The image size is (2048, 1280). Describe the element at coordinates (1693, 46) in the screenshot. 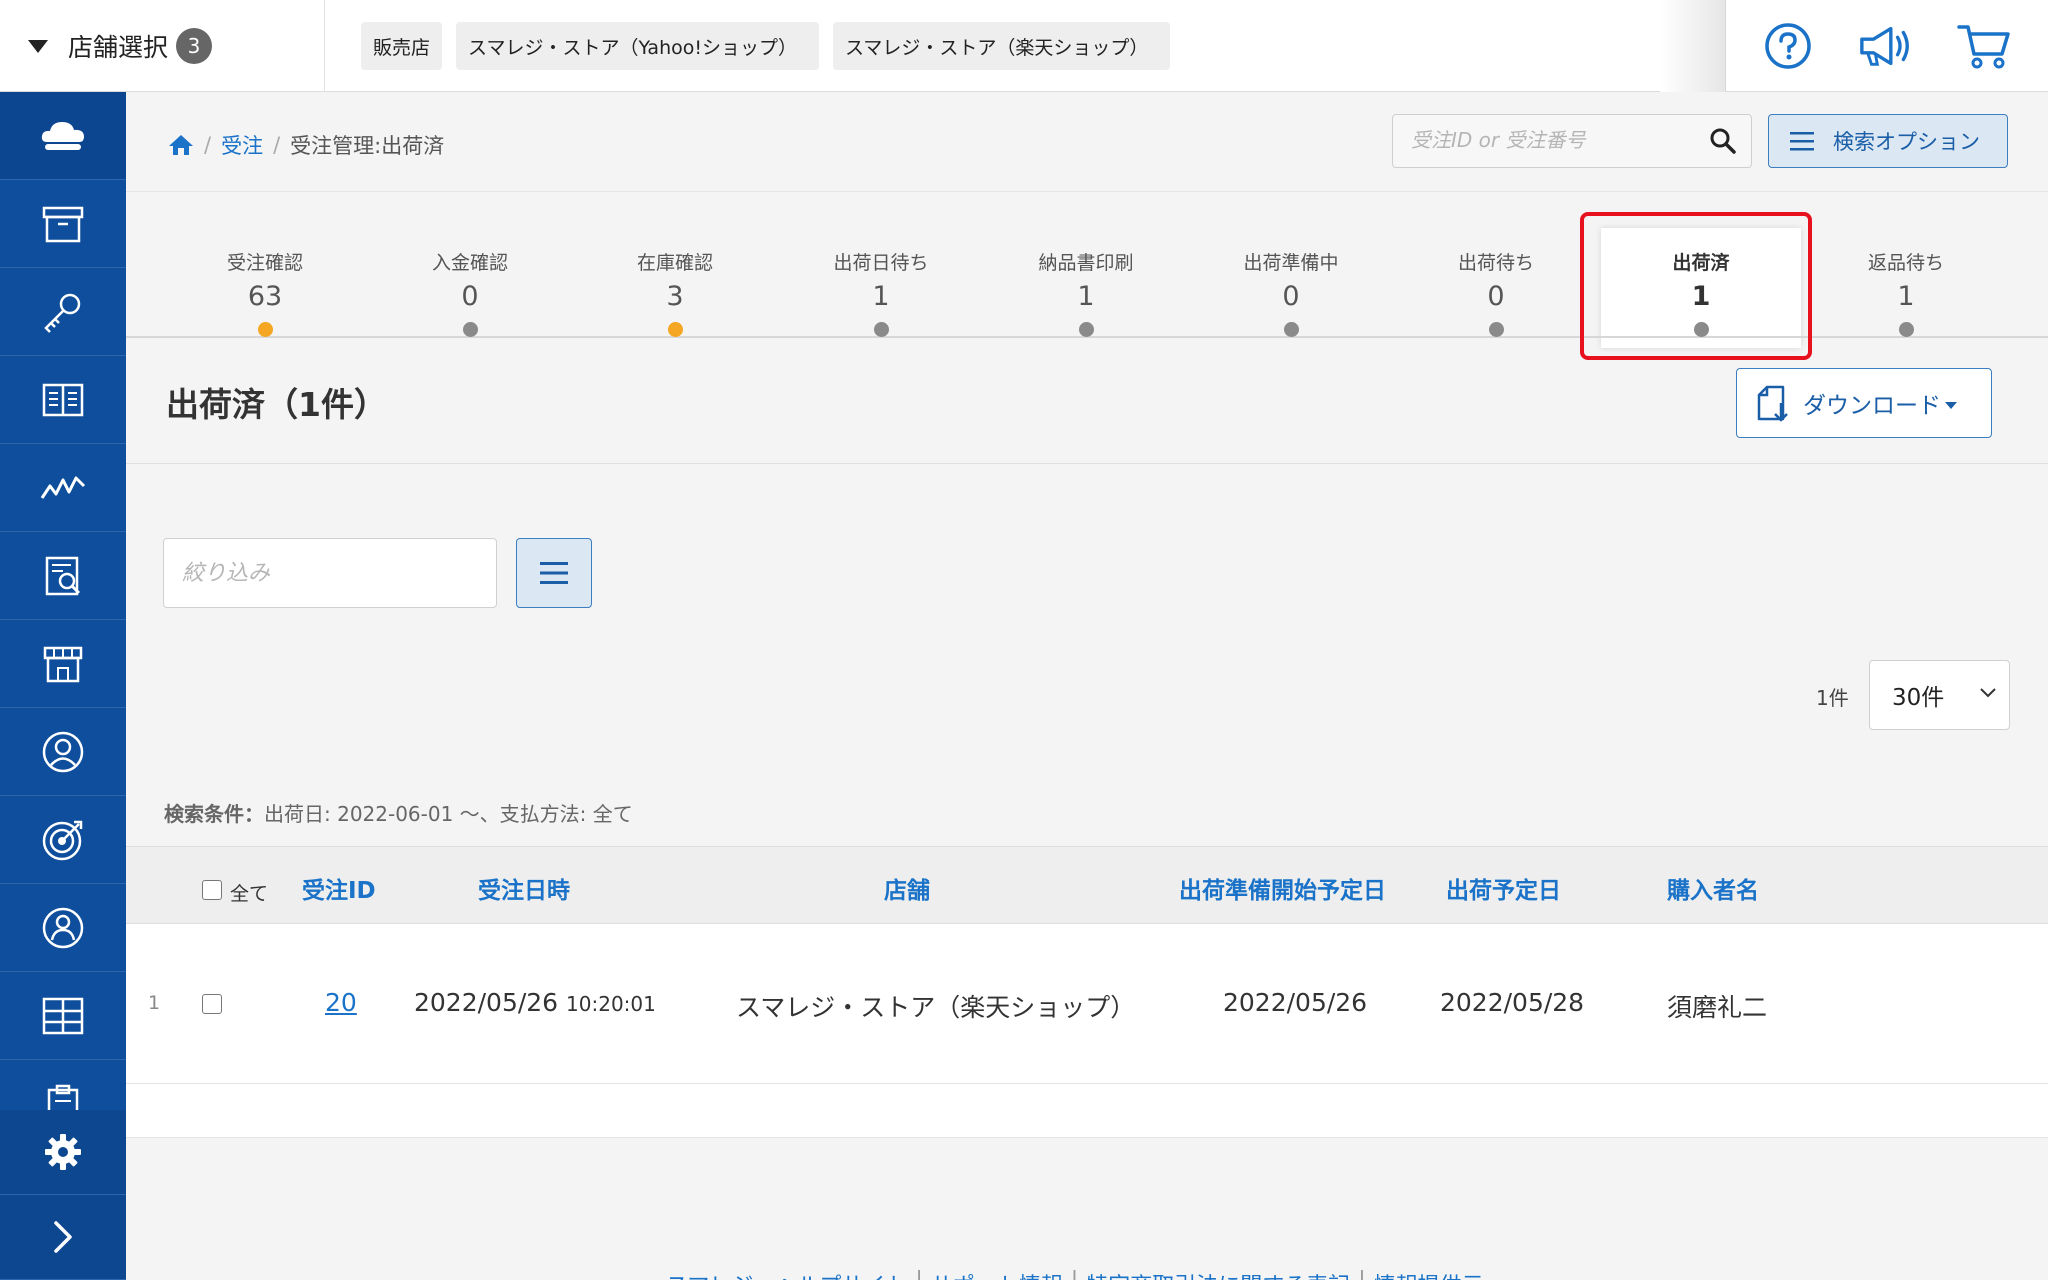

I see `top-bar-divider` at that location.